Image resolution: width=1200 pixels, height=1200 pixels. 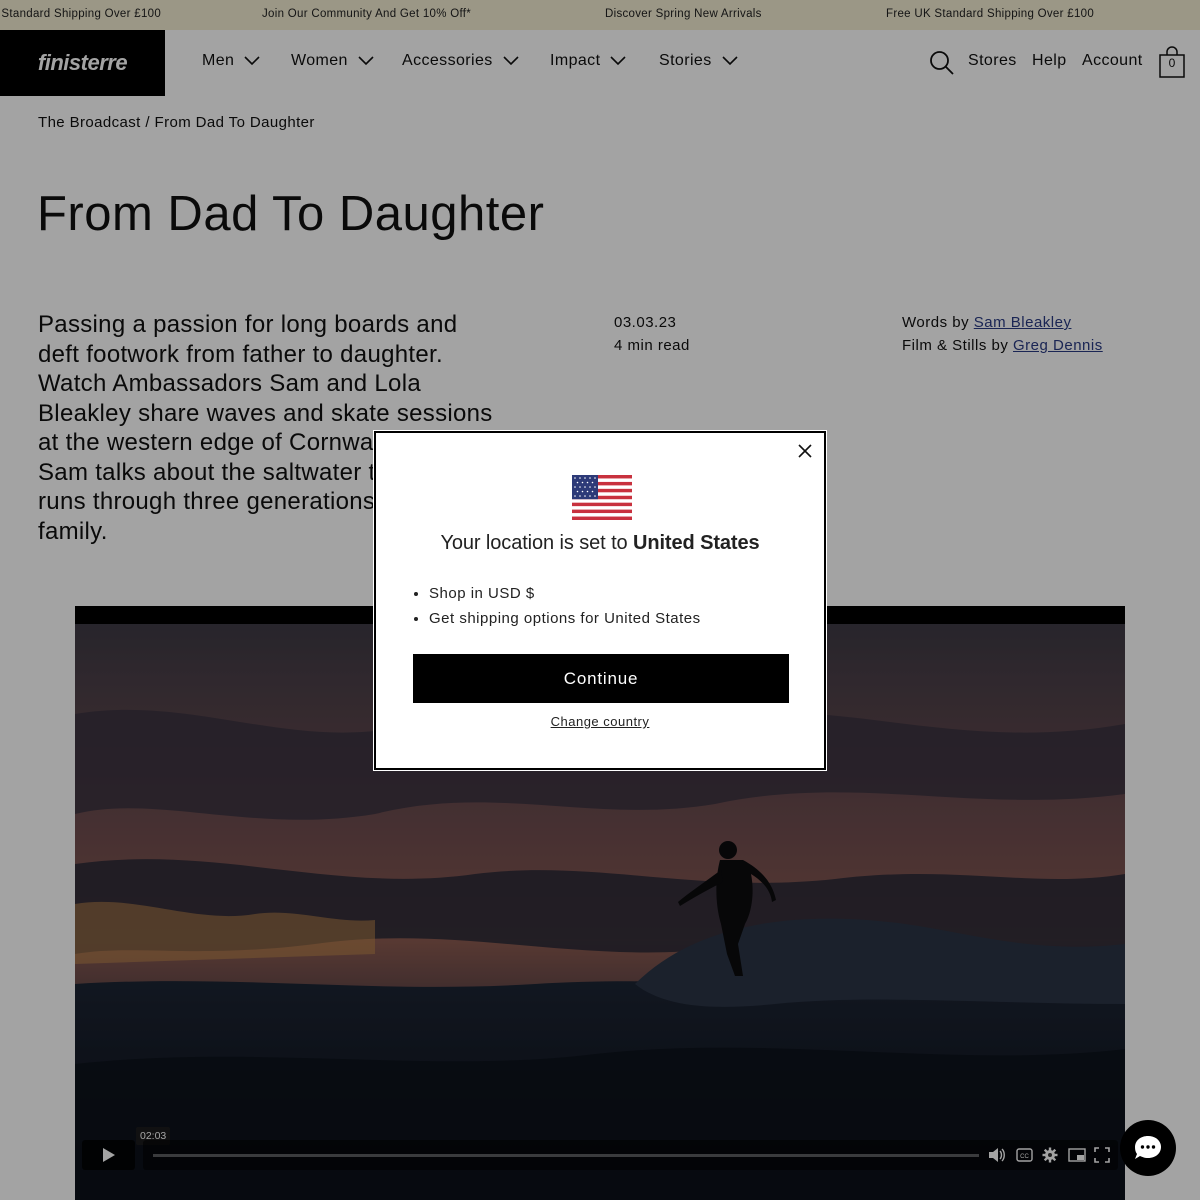 I want to click on modal-heading-prefix: Your location is set to, so click(x=534, y=543).